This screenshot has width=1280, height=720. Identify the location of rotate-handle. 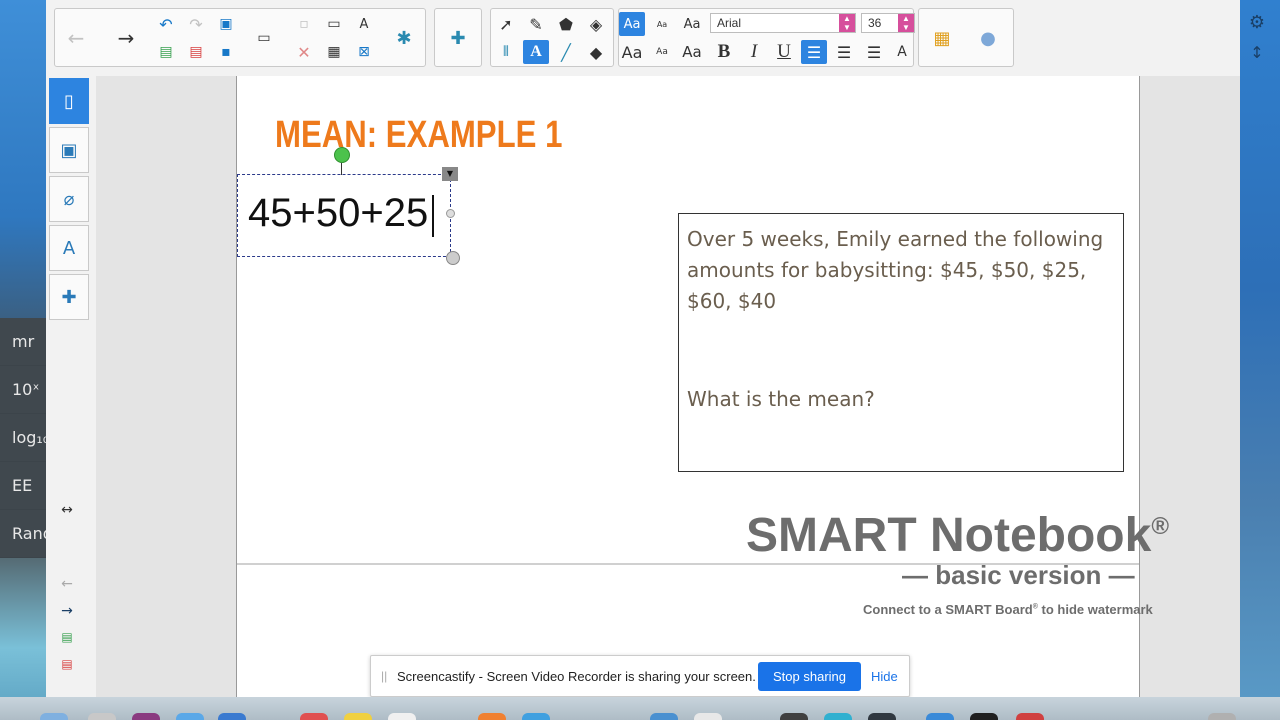
(342, 155).